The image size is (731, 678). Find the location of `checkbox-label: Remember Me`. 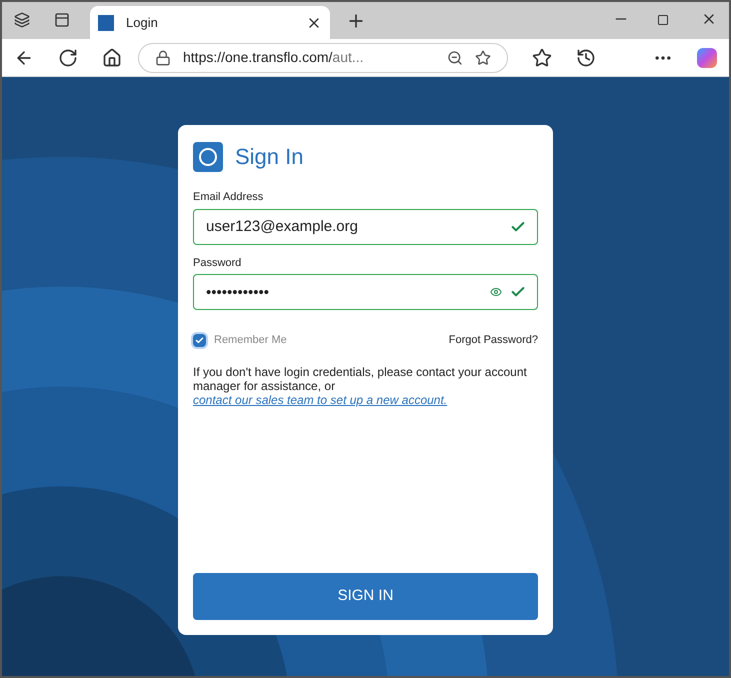

checkbox-label: Remember Me is located at coordinates (250, 340).